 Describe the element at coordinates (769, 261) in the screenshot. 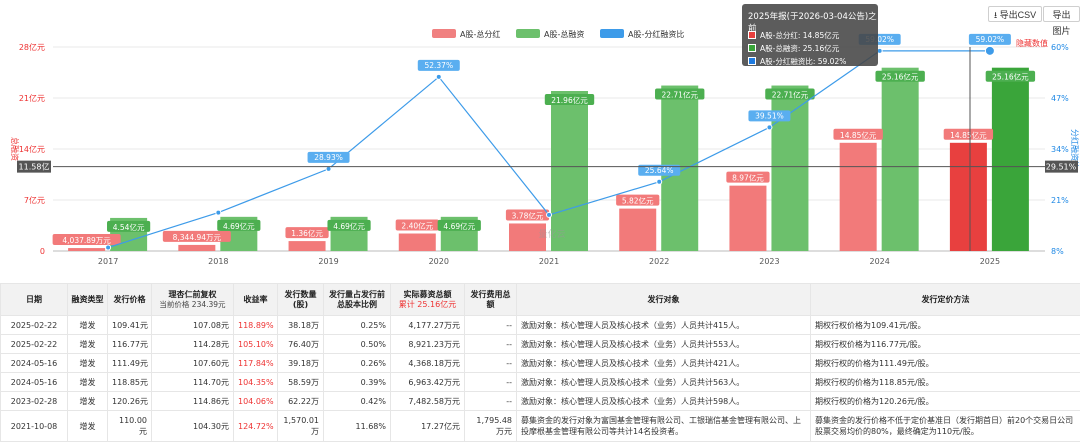

I see `x-tick-label: 2023` at that location.